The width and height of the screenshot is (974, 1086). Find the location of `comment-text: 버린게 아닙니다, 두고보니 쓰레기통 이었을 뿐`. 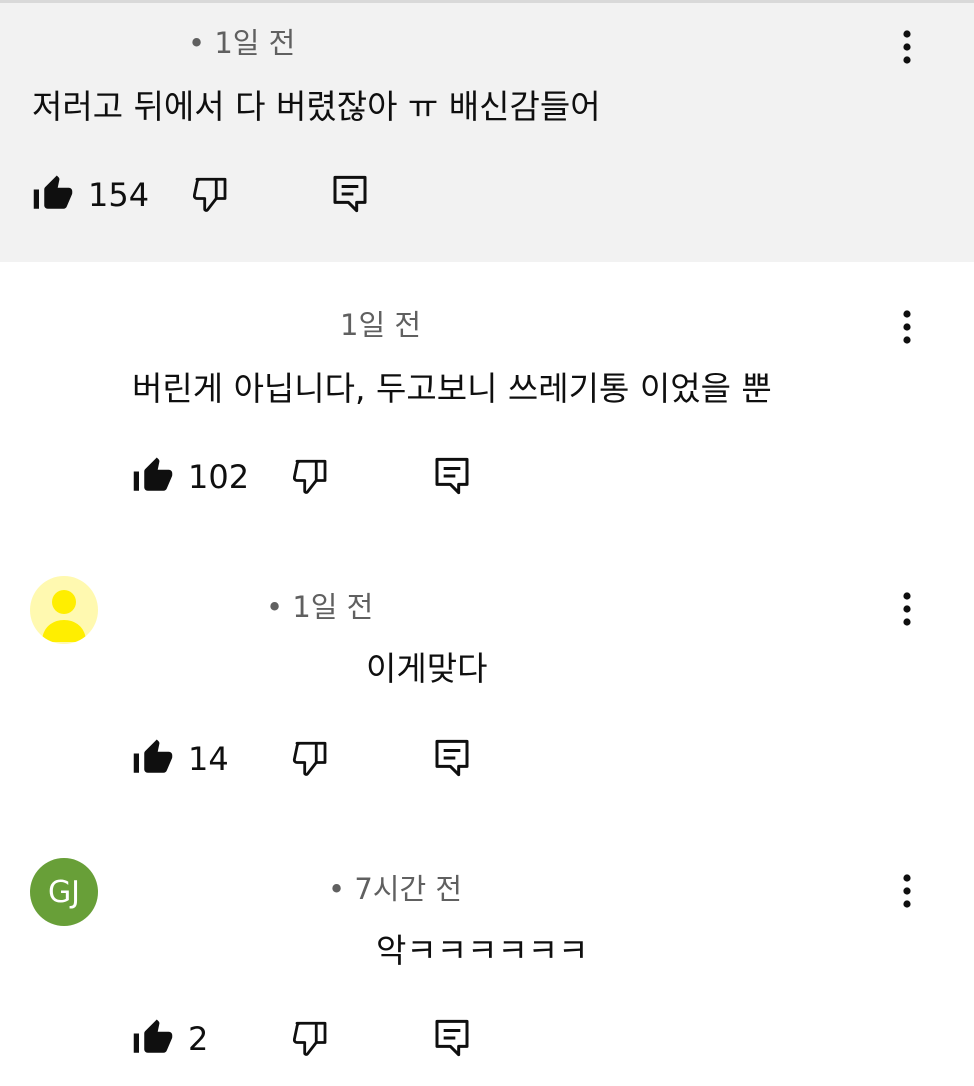

comment-text: 버린게 아닙니다, 두고보니 쓰레기통 이었을 뿐 is located at coordinates (452, 388).